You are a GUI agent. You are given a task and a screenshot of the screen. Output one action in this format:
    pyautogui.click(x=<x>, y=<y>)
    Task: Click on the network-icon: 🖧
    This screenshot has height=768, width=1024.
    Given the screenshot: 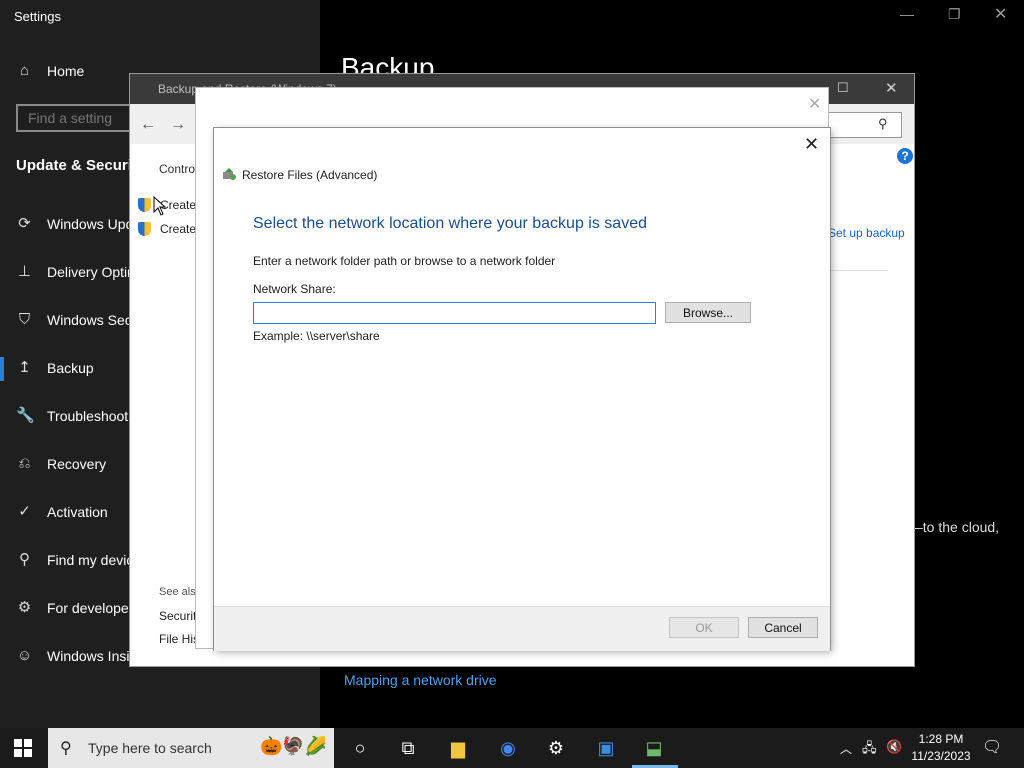 What is the action you would take?
    pyautogui.click(x=869, y=750)
    